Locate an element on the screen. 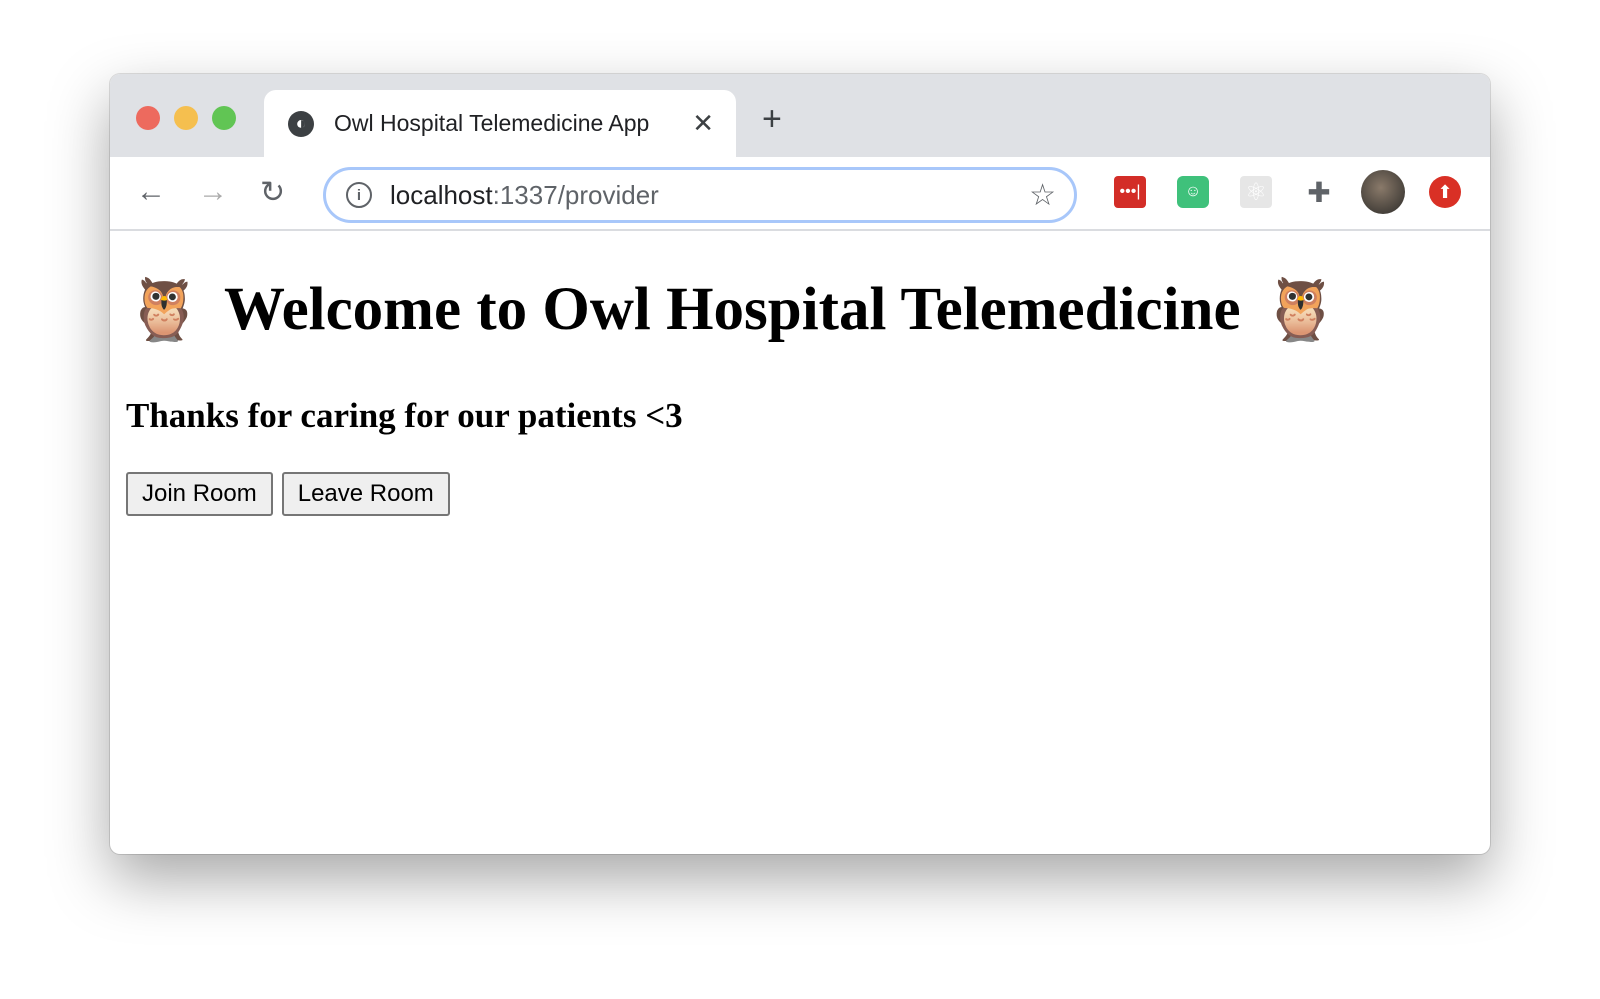 The height and width of the screenshot is (999, 1600). url-host: localhost is located at coordinates (441, 194).